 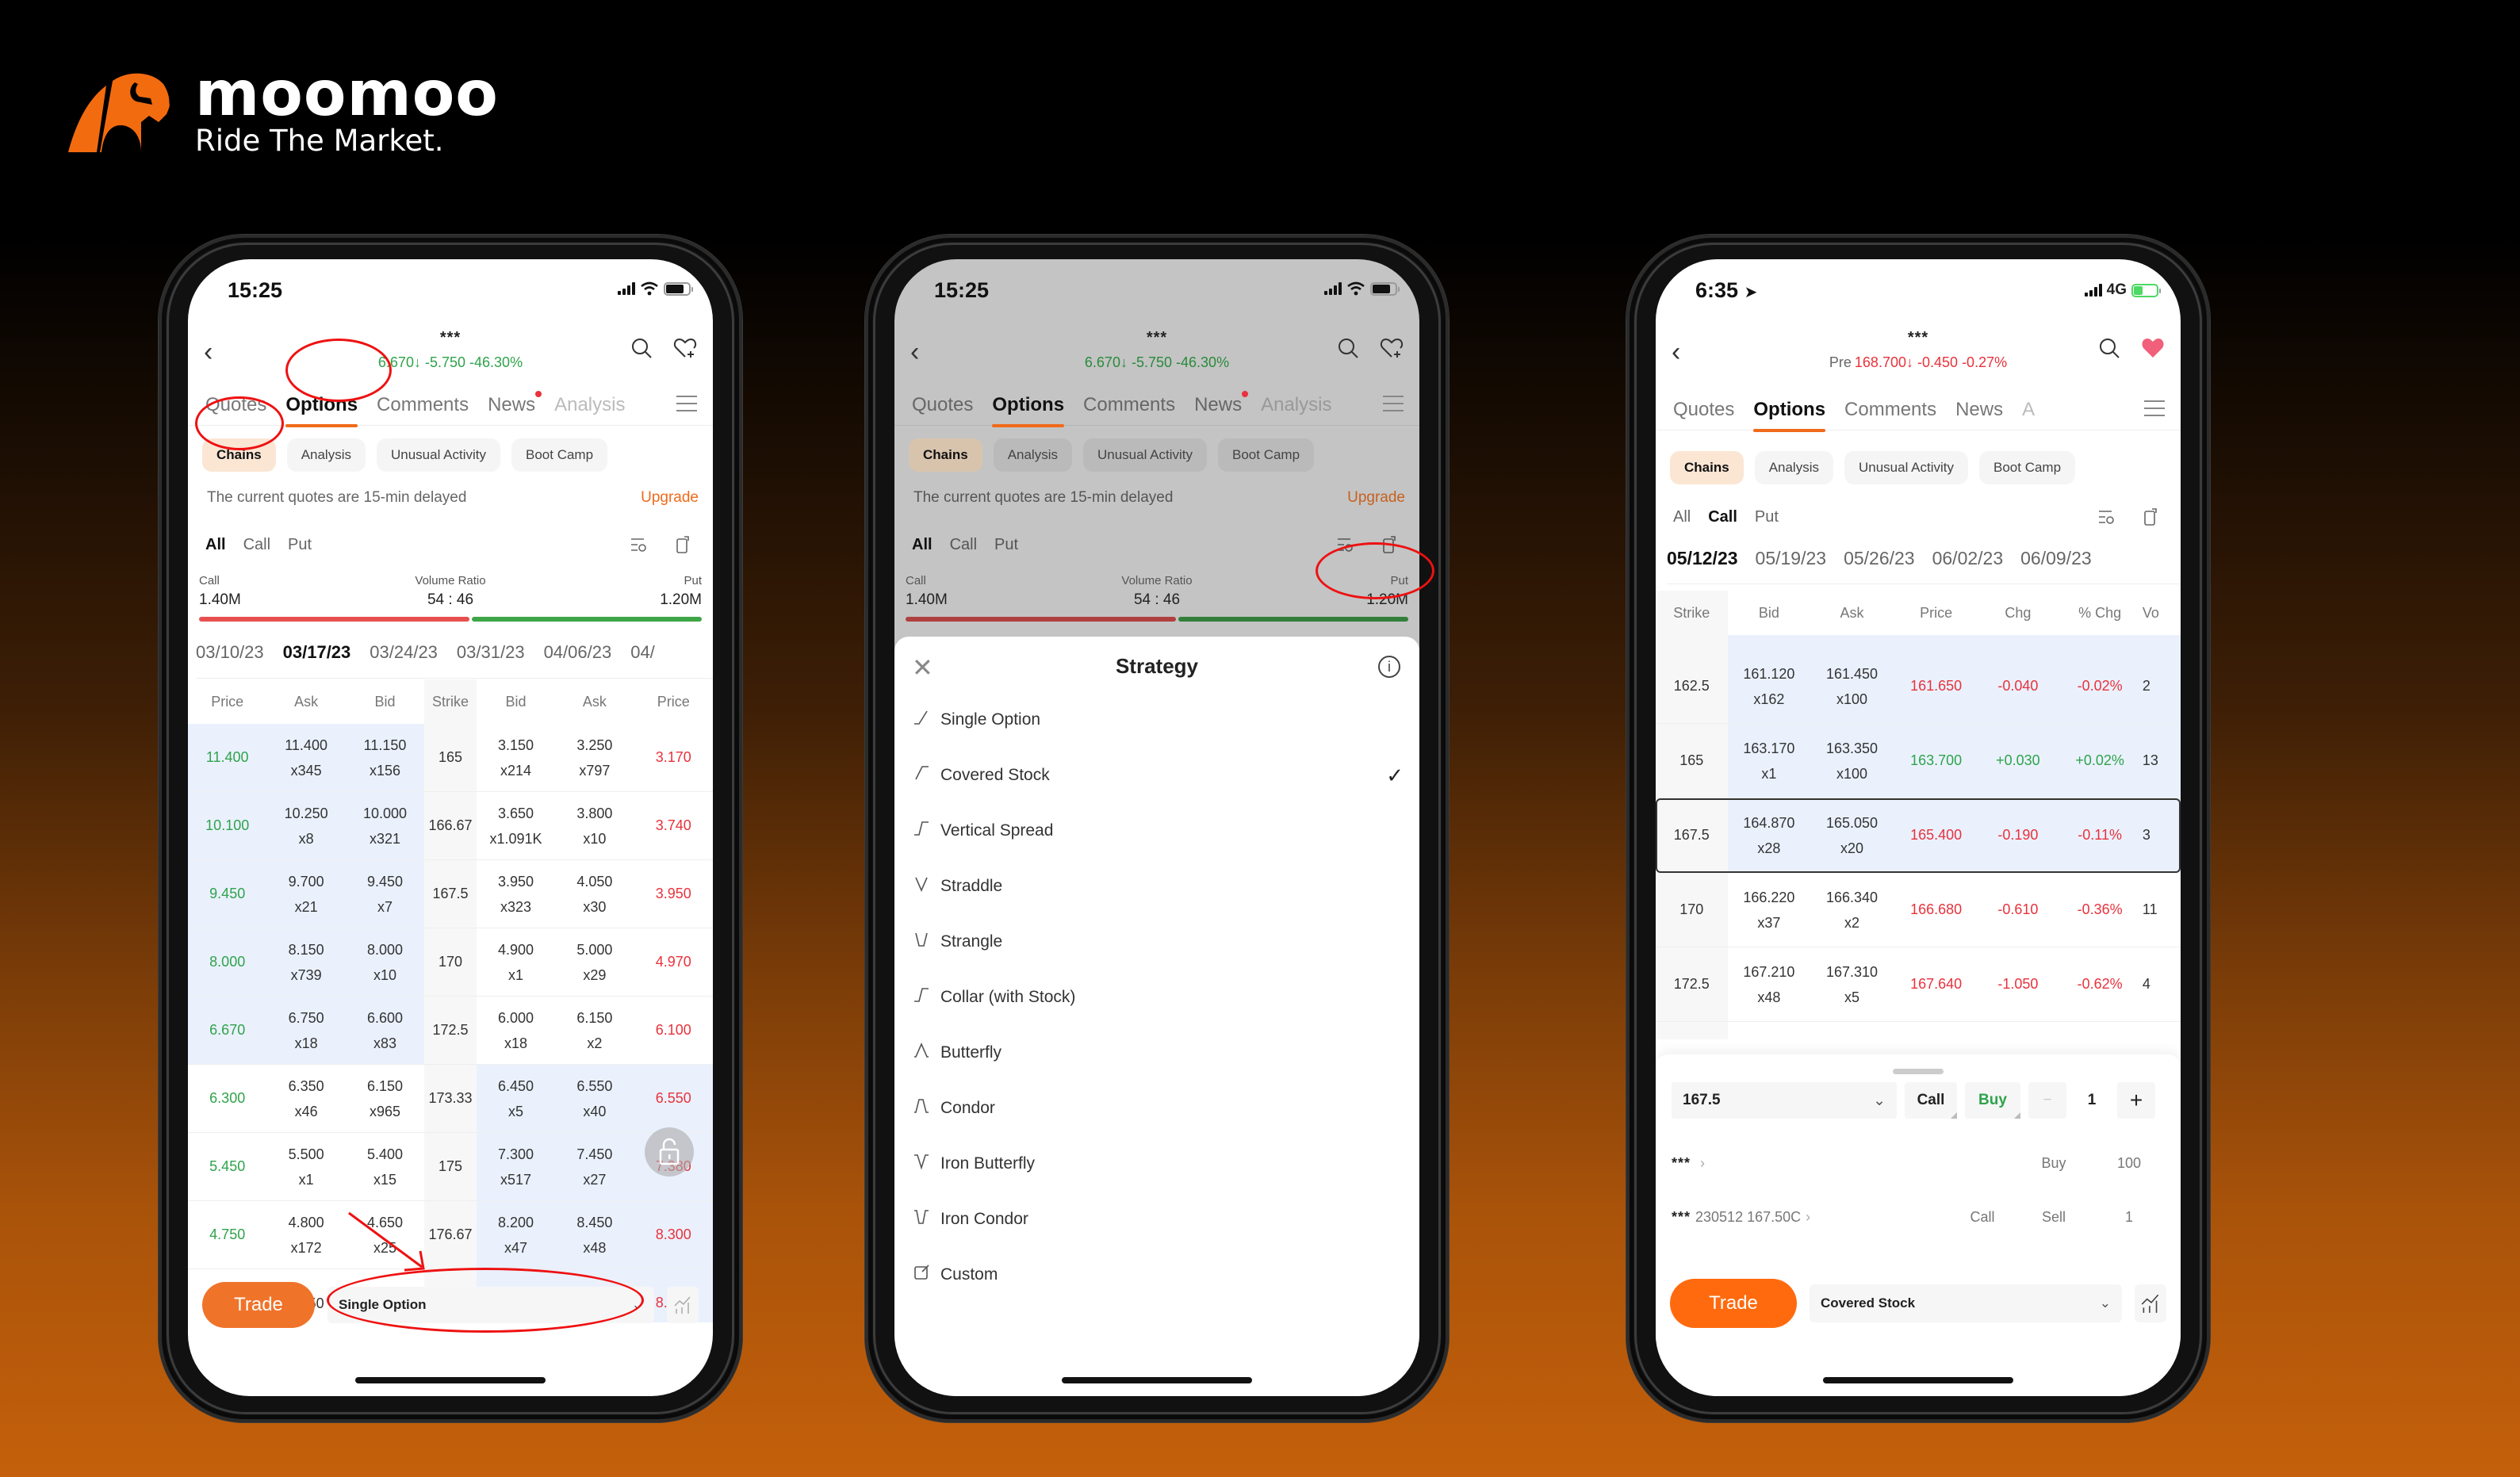 I want to click on strategy-select: Covered Stock ⌄, so click(x=1966, y=1303).